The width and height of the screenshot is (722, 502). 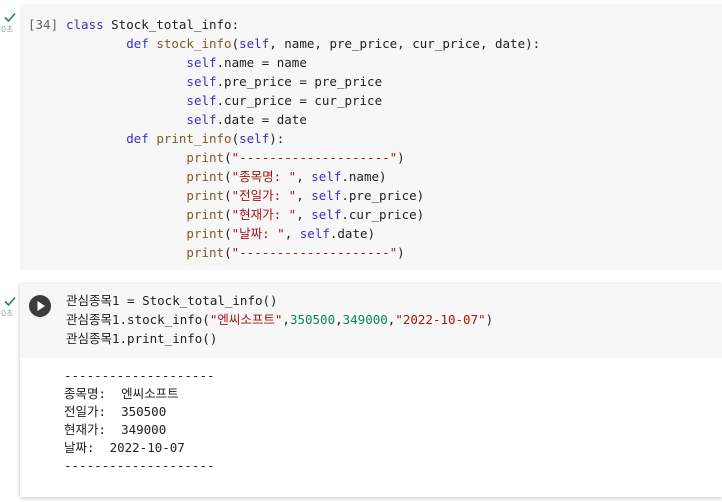 I want to click on code-line: 관심종목1 = Stock_total_info(), so click(x=279, y=300).